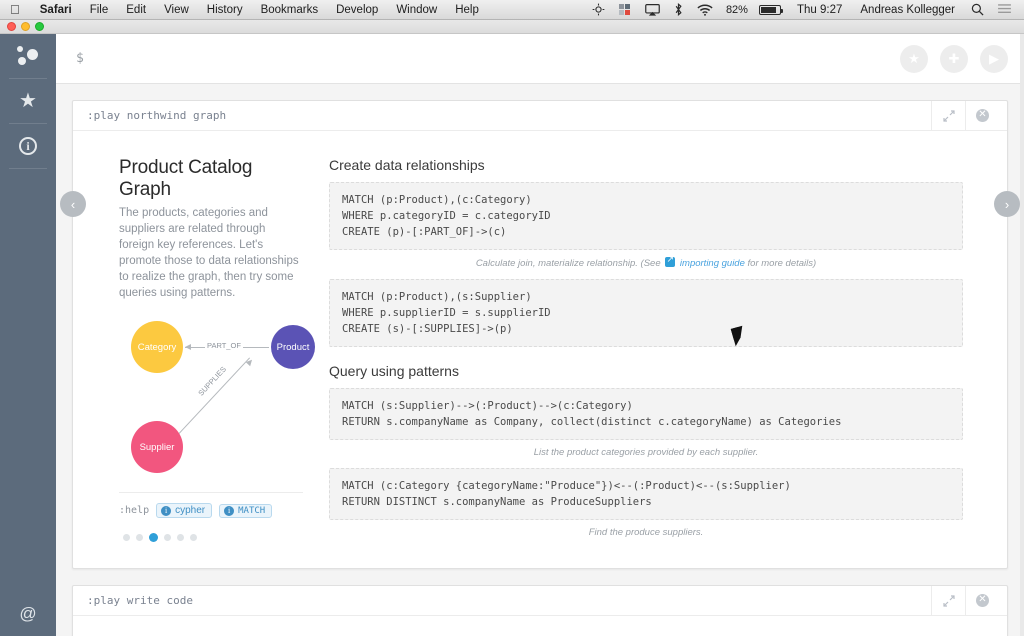 The height and width of the screenshot is (636, 1024). What do you see at coordinates (157, 115) in the screenshot?
I see `card-command-label: :play northwind graph` at bounding box center [157, 115].